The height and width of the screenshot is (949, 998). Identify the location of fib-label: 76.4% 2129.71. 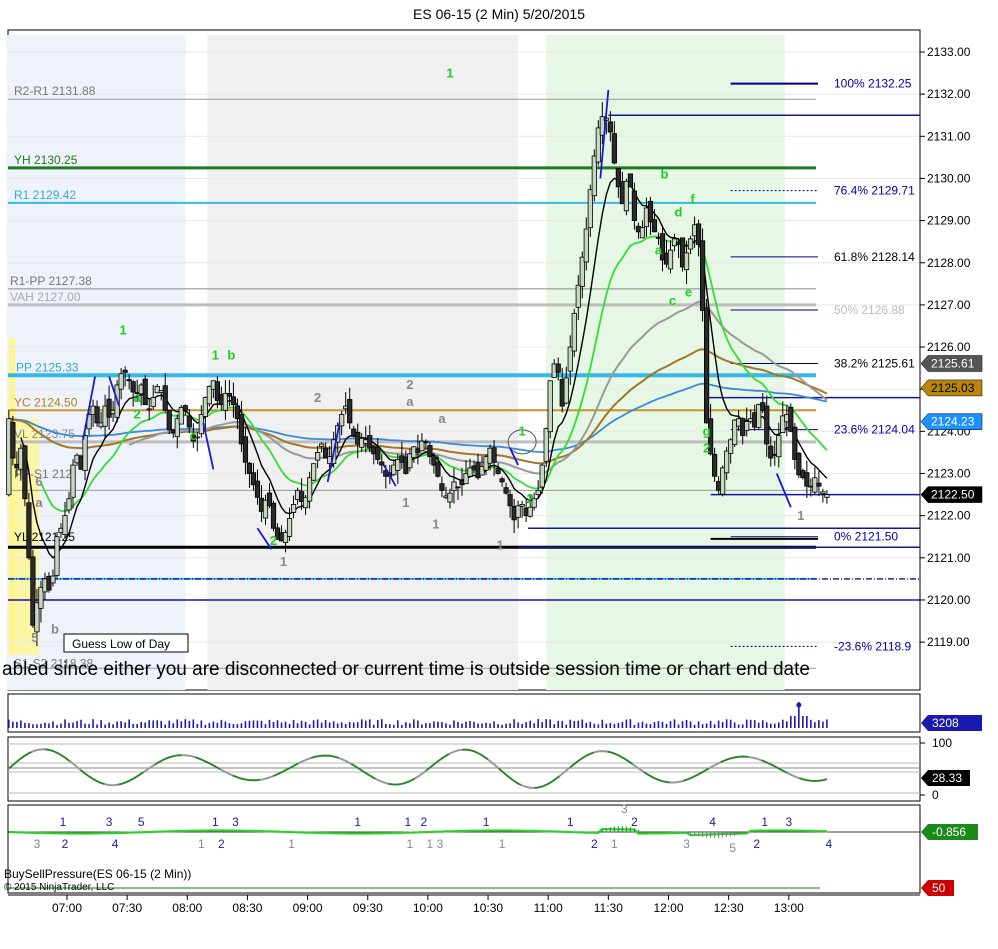
(874, 191).